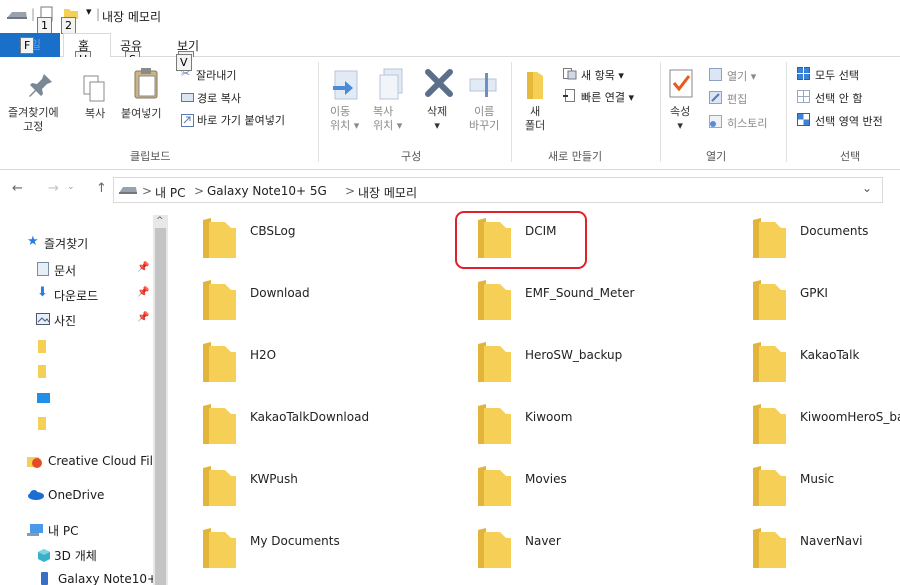 The height and width of the screenshot is (585, 900). What do you see at coordinates (170, 192) in the screenshot?
I see `breadcrumb-my-pc: 내 PC` at bounding box center [170, 192].